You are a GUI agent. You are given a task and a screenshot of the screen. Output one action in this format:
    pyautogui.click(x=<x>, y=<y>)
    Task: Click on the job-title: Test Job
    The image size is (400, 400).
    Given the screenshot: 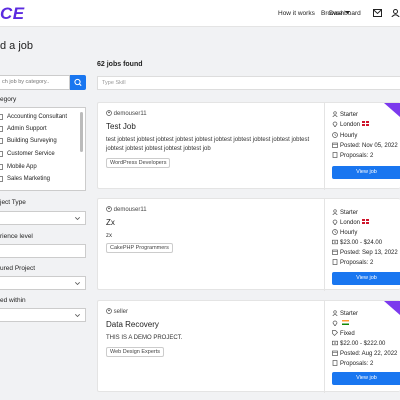 What is the action you would take?
    pyautogui.click(x=121, y=126)
    